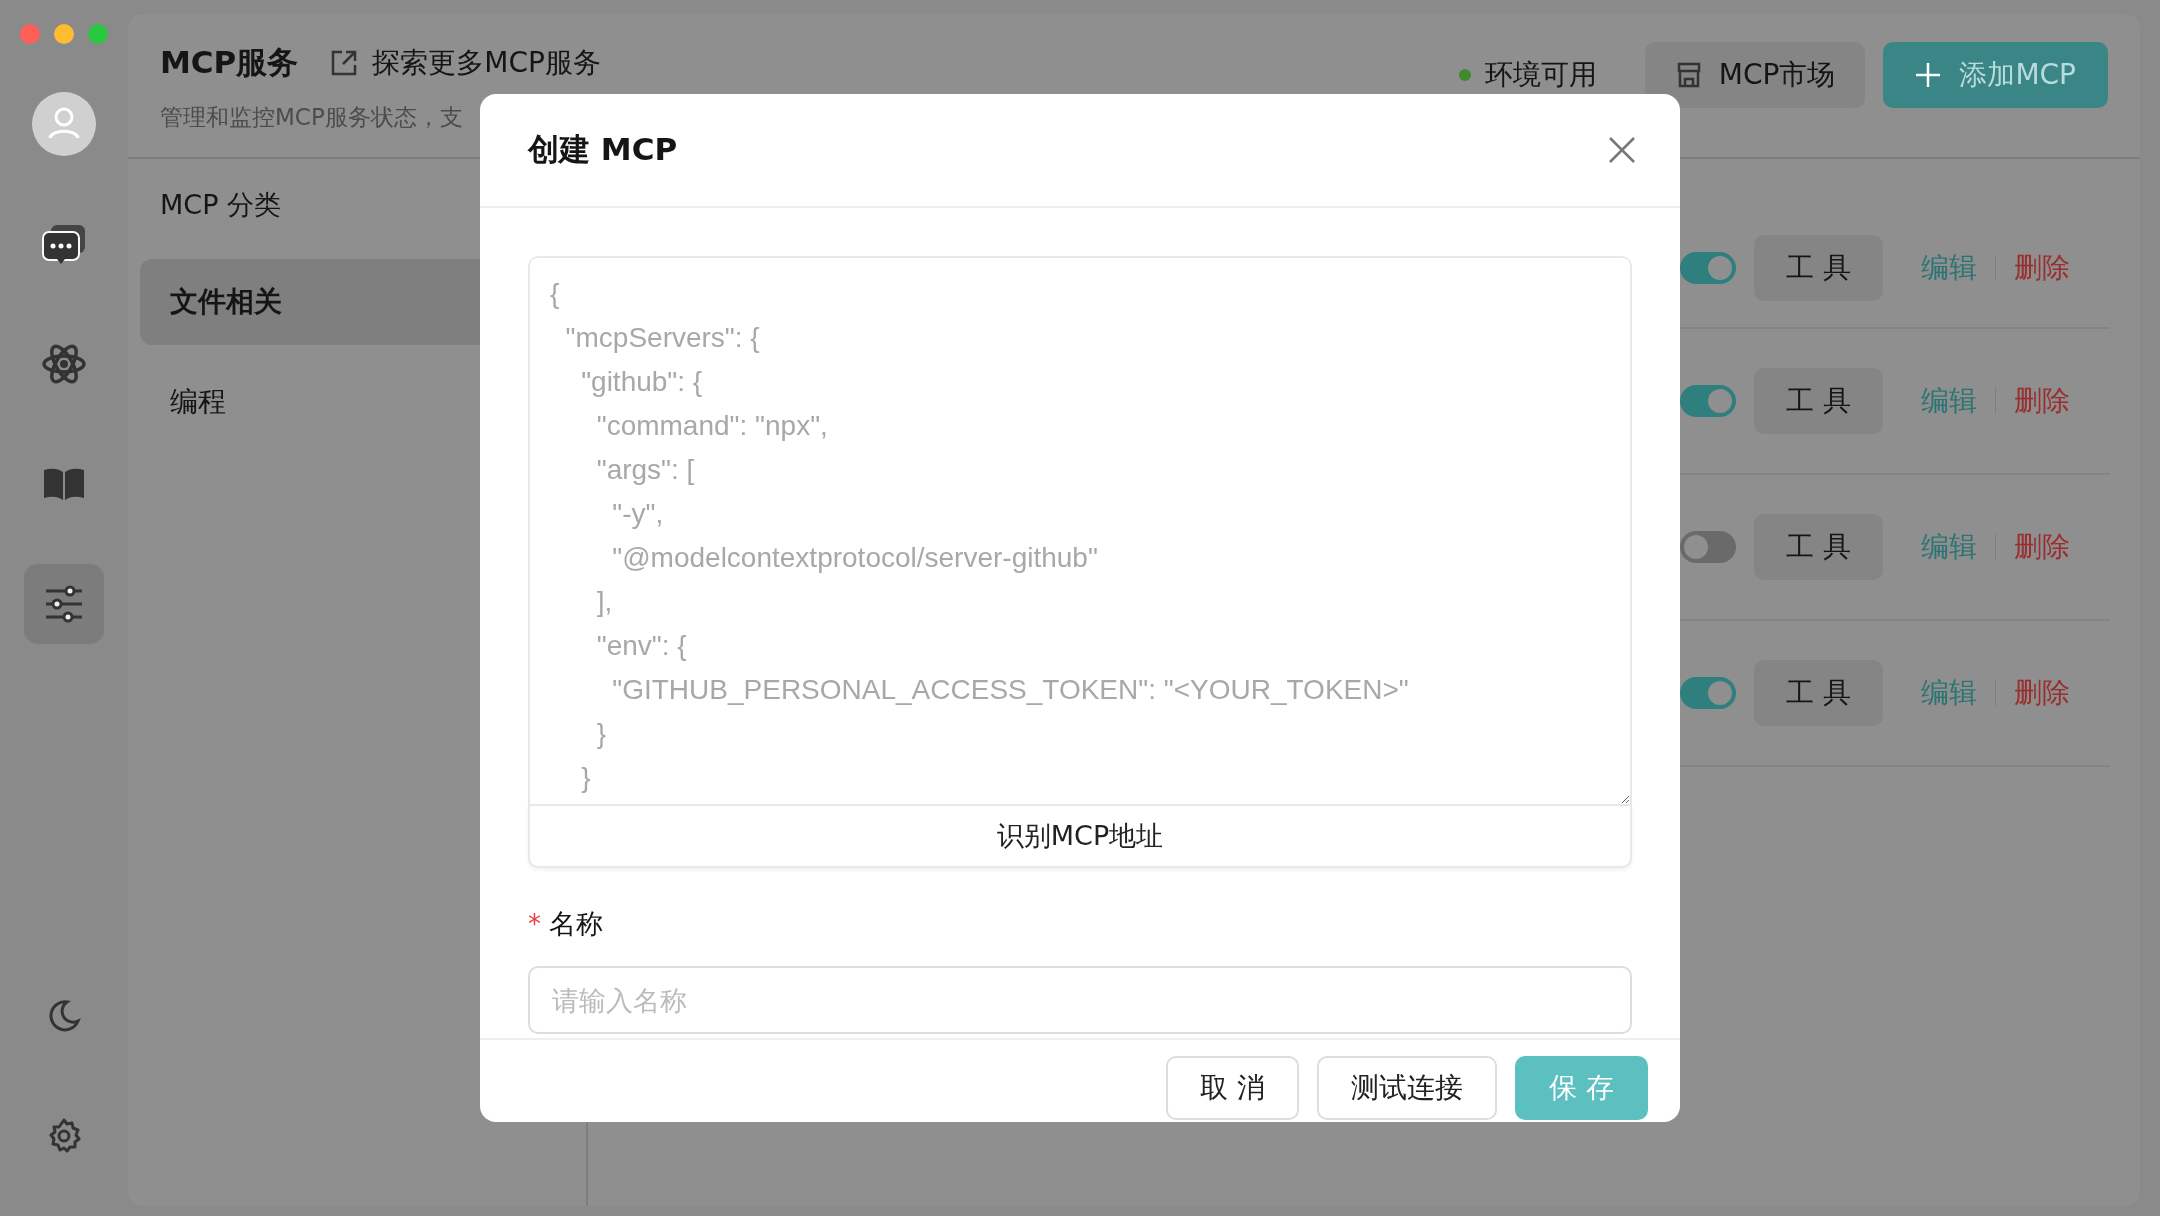 This screenshot has width=2160, height=1216. Describe the element at coordinates (1928, 75) in the screenshot. I see `plus-icon` at that location.